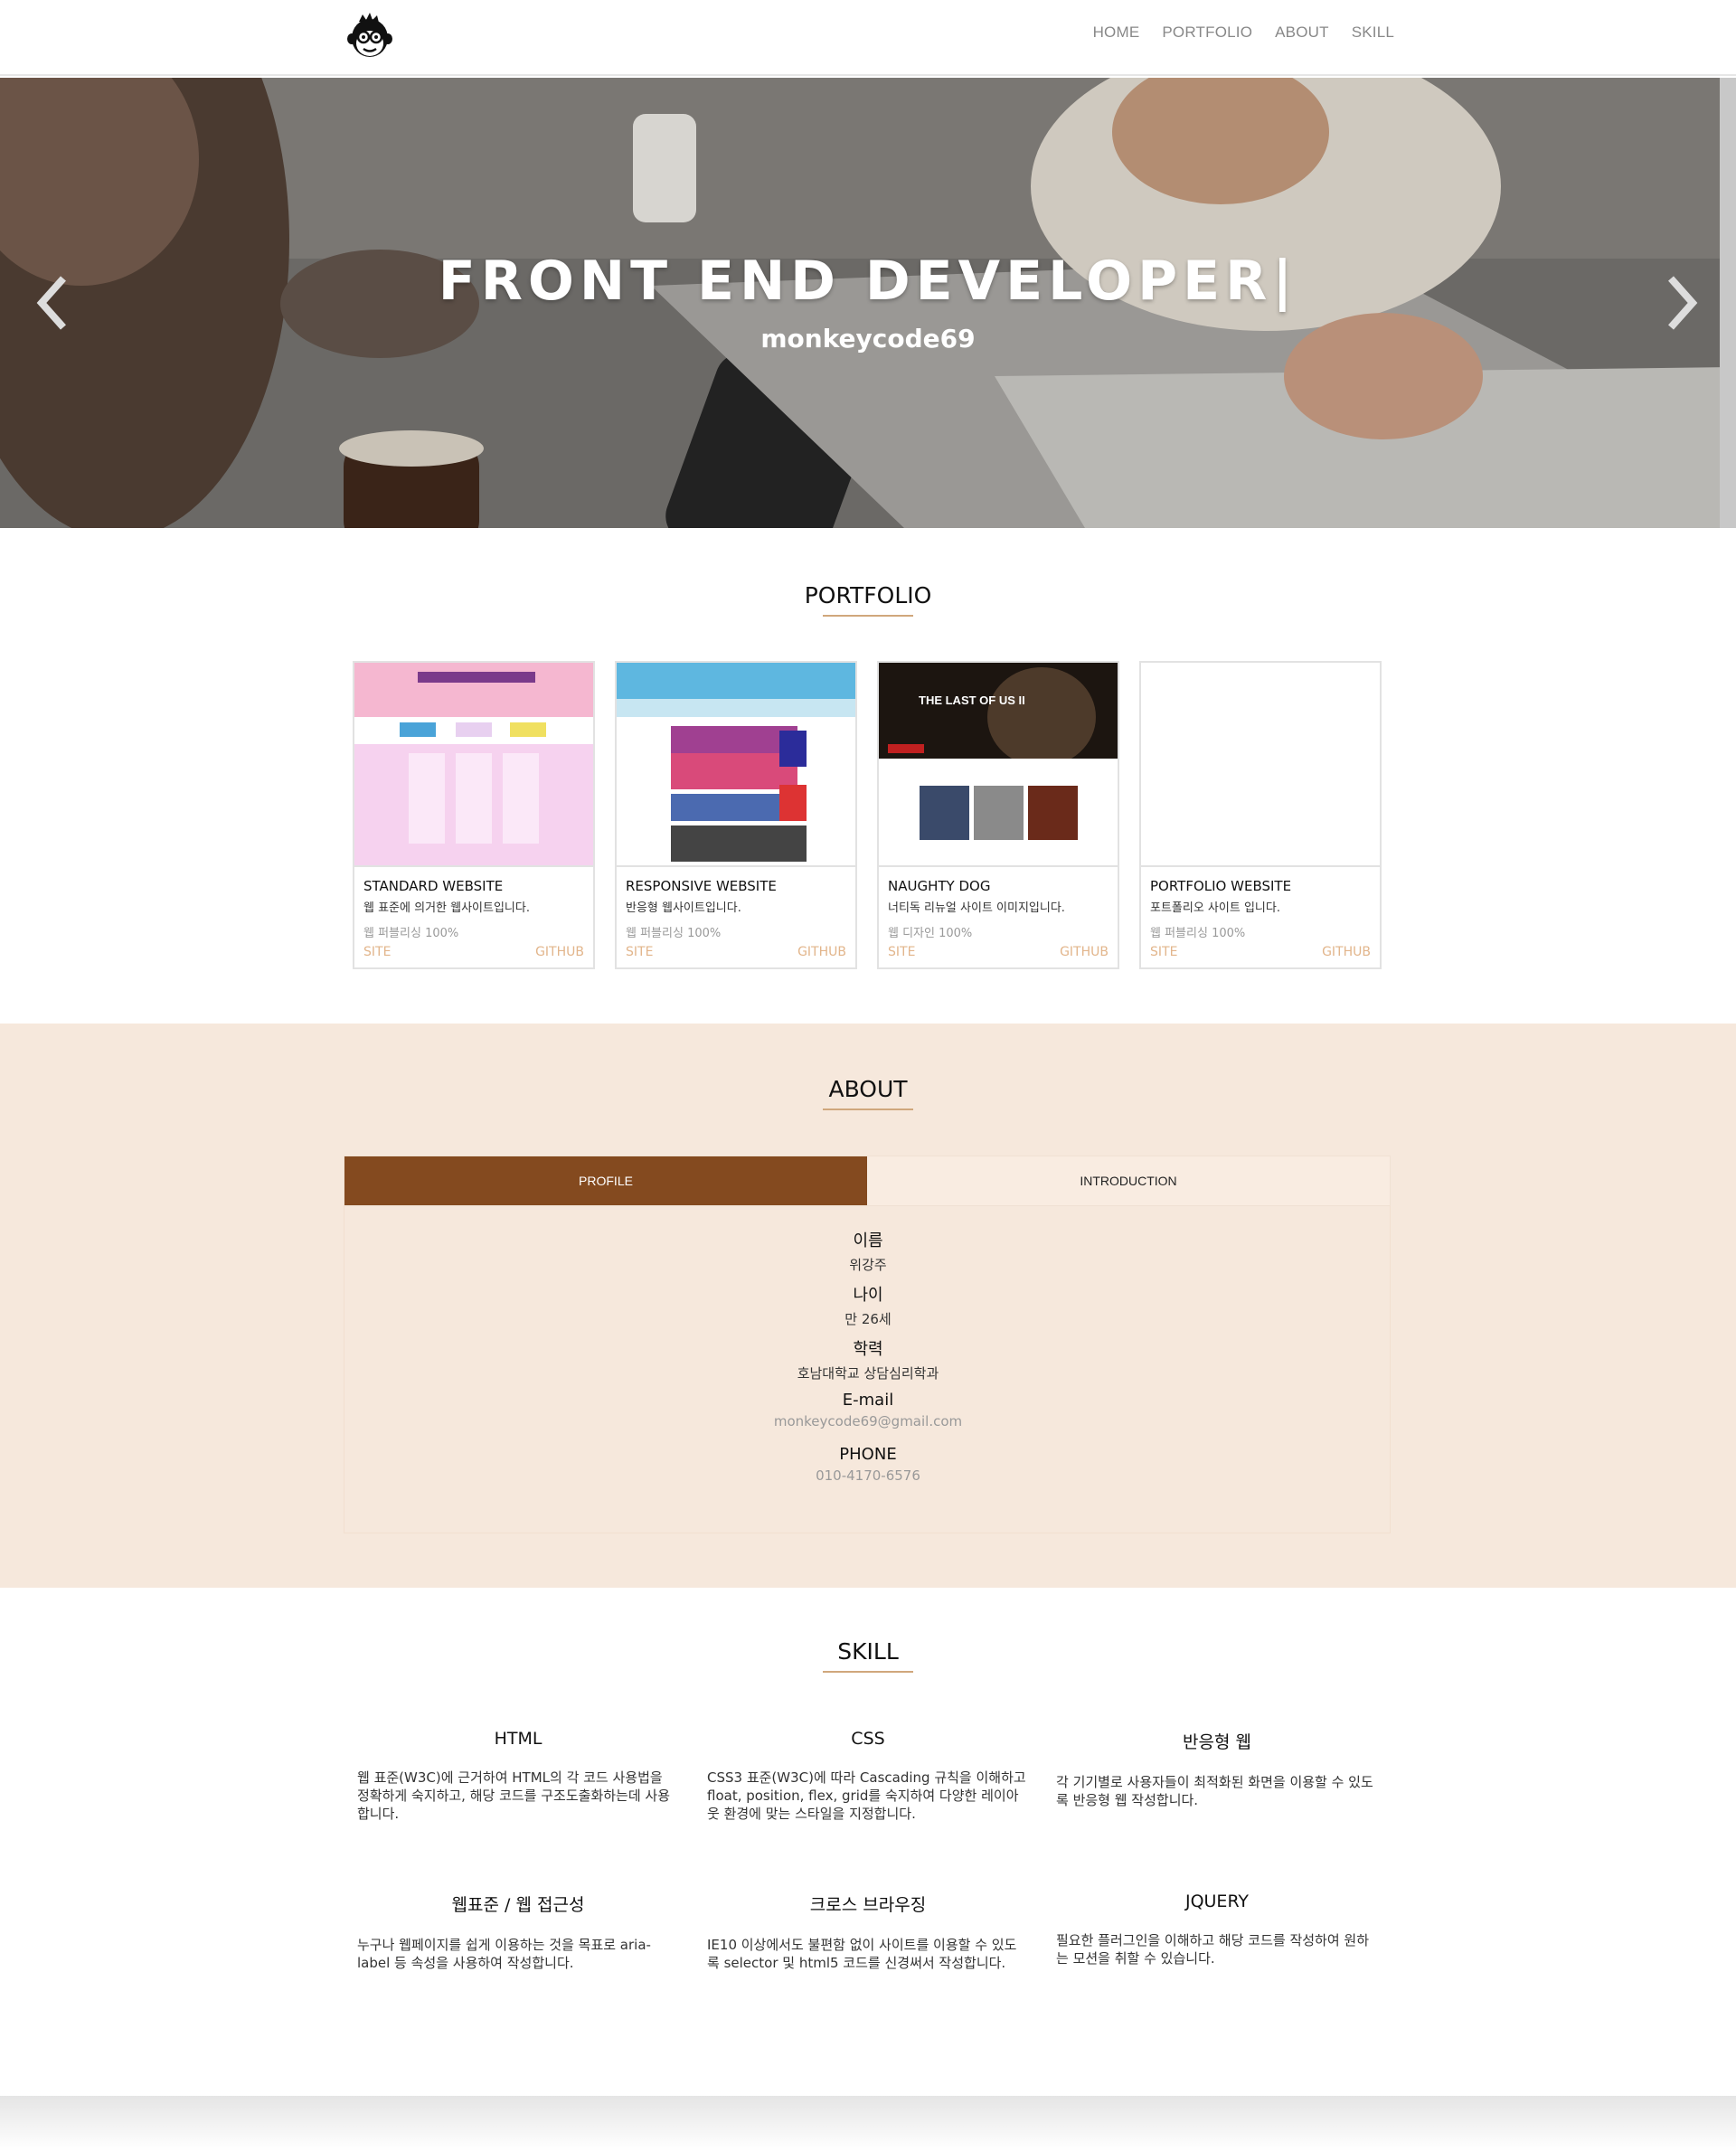 This screenshot has height=2151, width=1736. I want to click on skill-title: 웹표준 / 웹 접근성, so click(518, 1905).